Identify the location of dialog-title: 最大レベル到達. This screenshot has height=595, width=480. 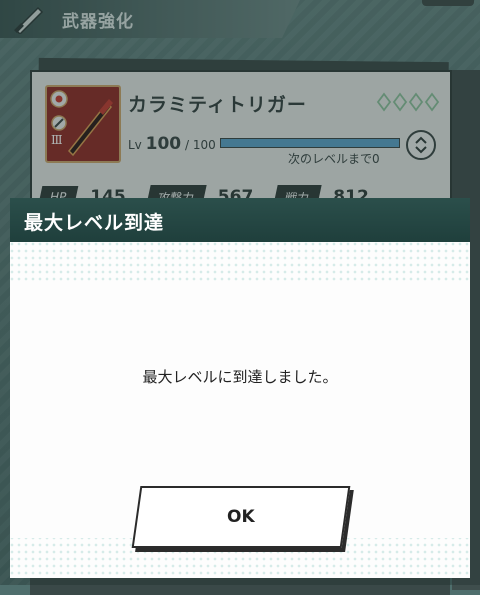
(94, 223).